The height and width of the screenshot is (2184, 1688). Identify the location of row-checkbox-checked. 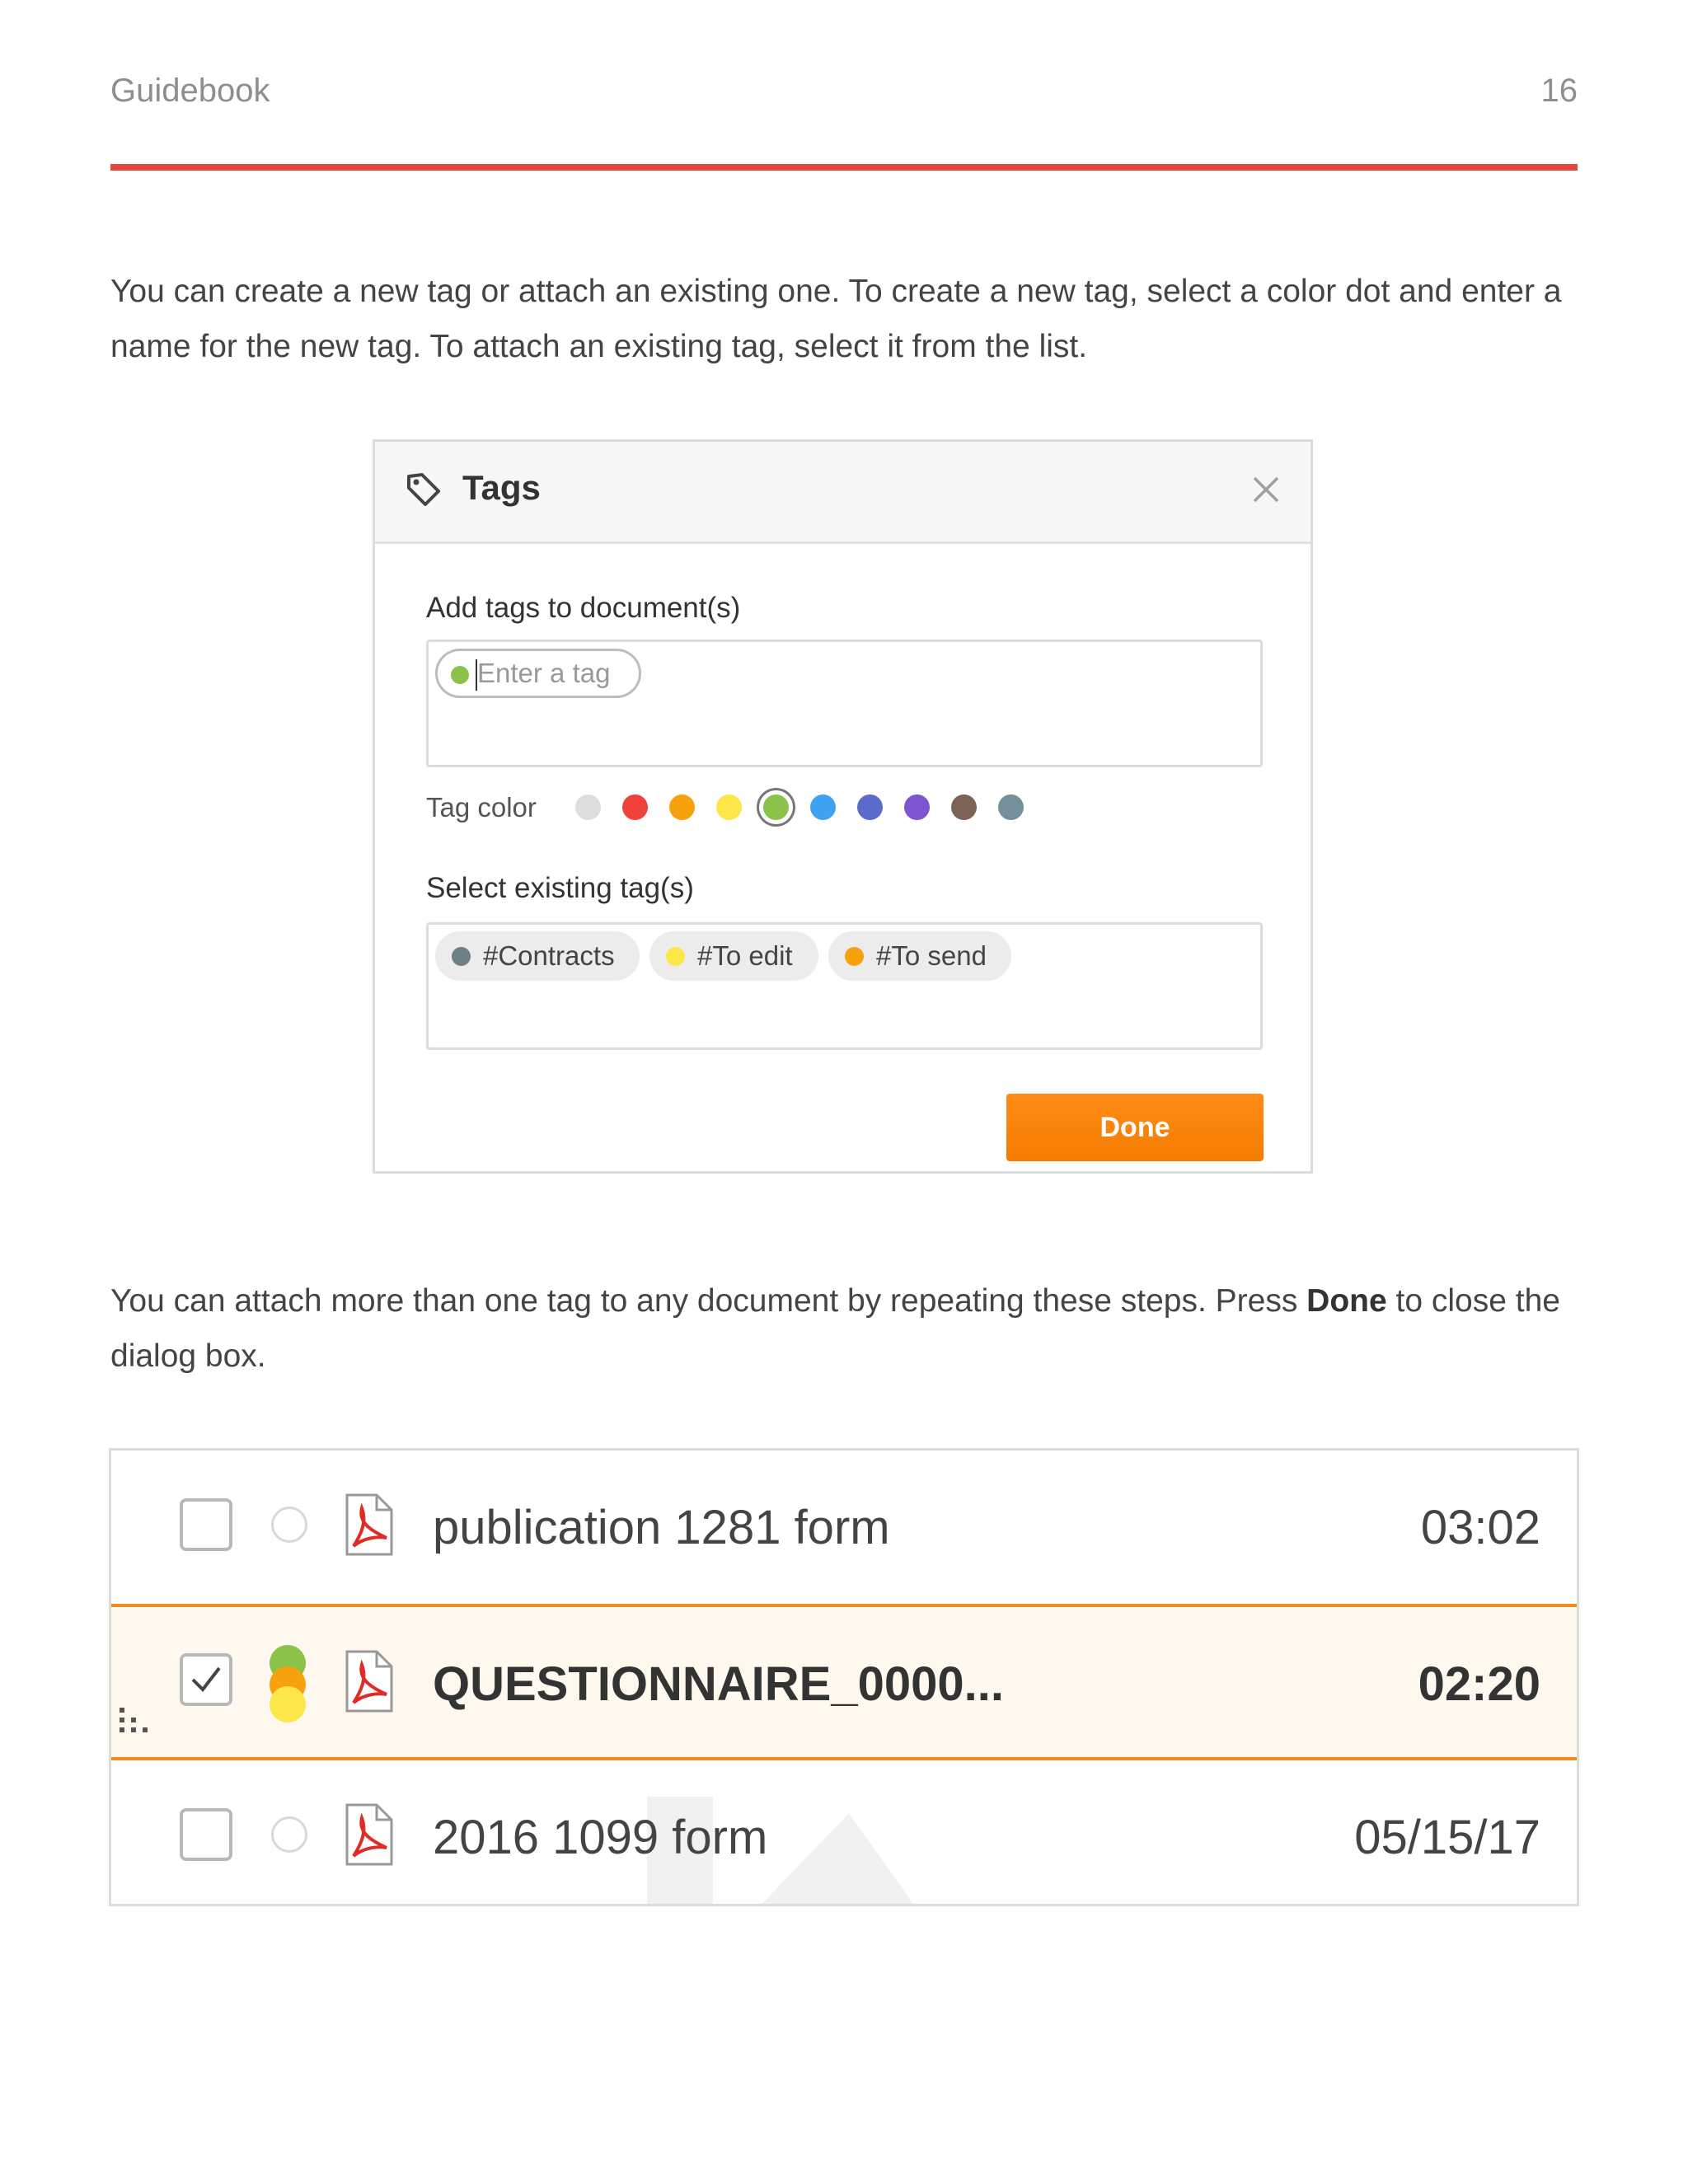
(206, 1679).